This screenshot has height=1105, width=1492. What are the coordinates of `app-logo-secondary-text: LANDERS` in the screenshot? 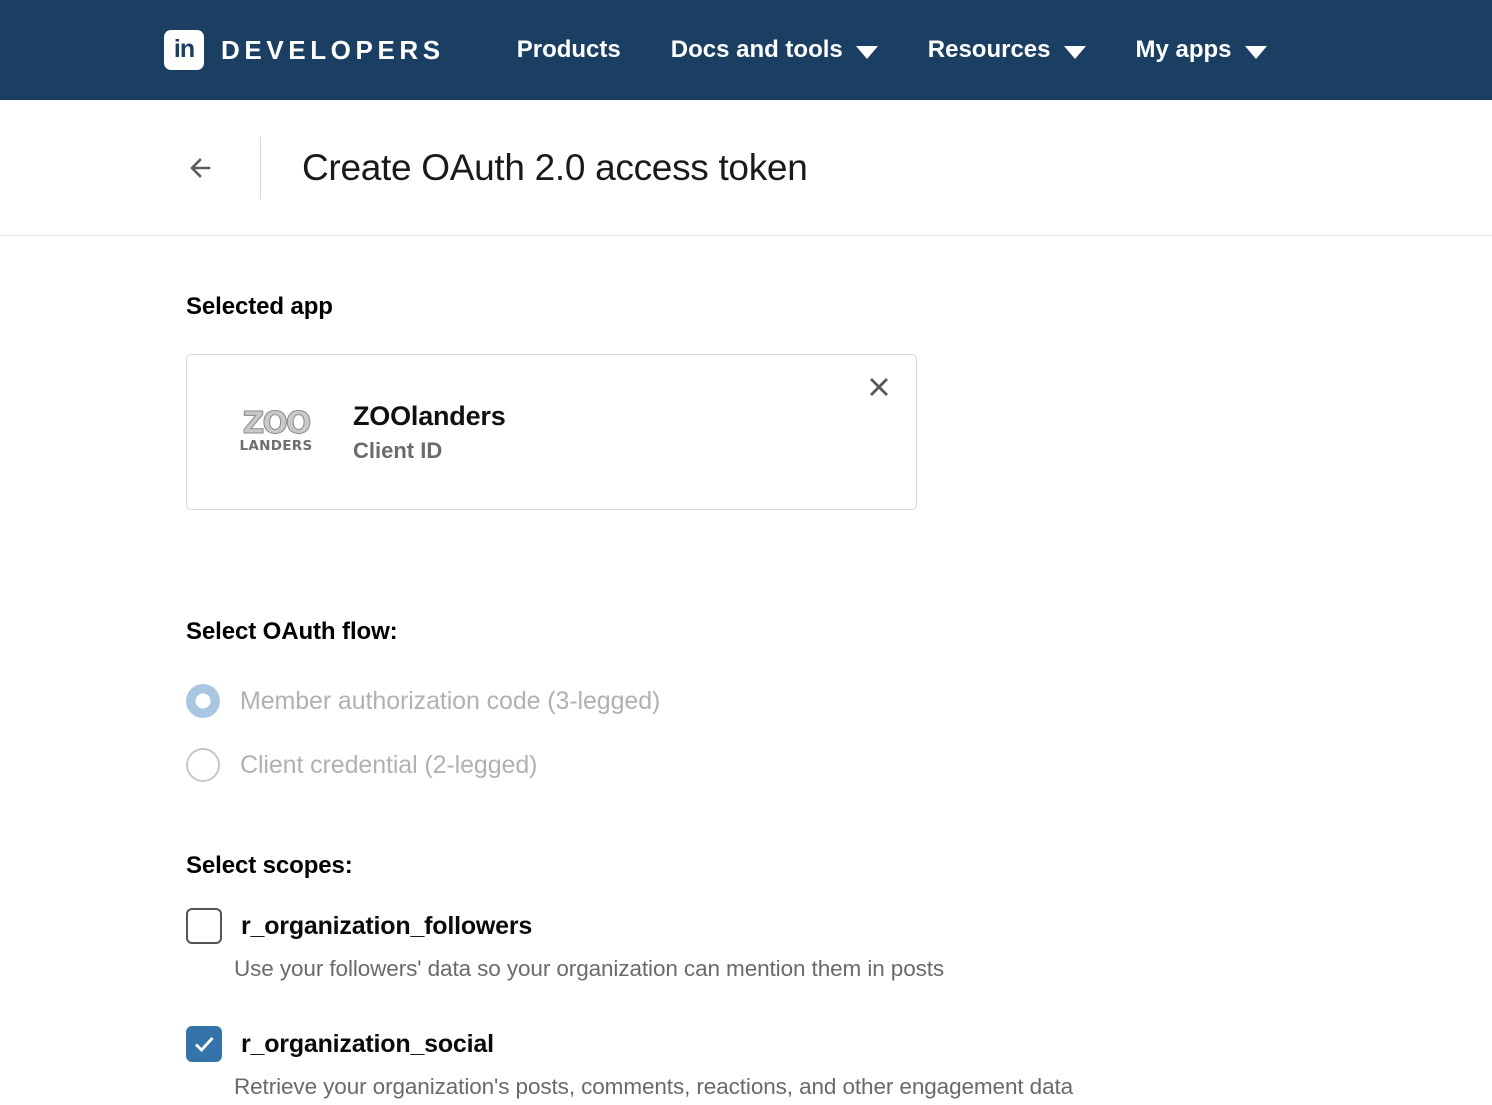 It's located at (276, 445).